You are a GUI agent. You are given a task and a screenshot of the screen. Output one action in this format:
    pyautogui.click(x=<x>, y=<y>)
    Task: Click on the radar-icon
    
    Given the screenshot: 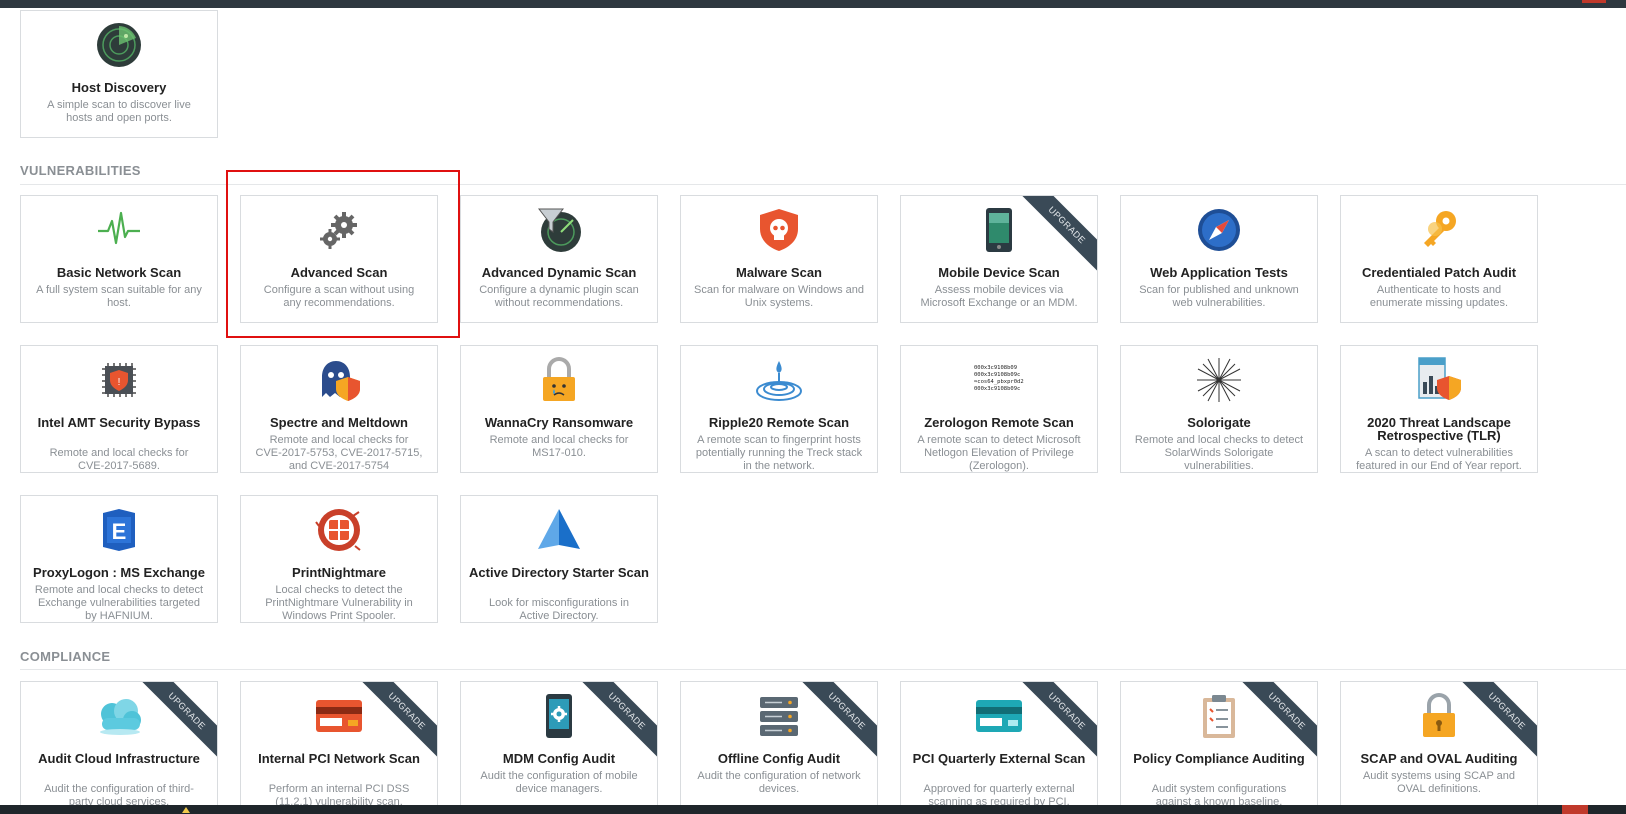 What is the action you would take?
    pyautogui.click(x=119, y=45)
    